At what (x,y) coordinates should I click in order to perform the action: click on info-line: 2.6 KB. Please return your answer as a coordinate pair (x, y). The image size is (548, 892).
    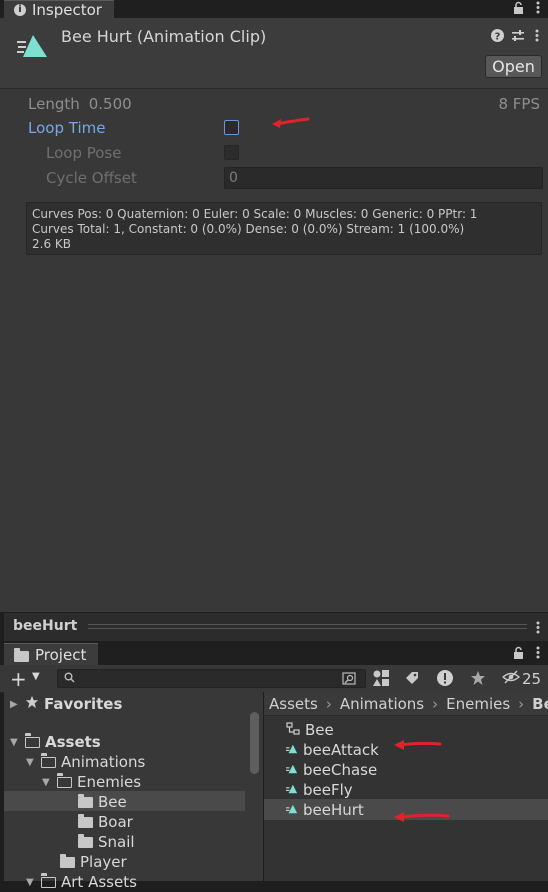
    Looking at the image, I should click on (51, 244).